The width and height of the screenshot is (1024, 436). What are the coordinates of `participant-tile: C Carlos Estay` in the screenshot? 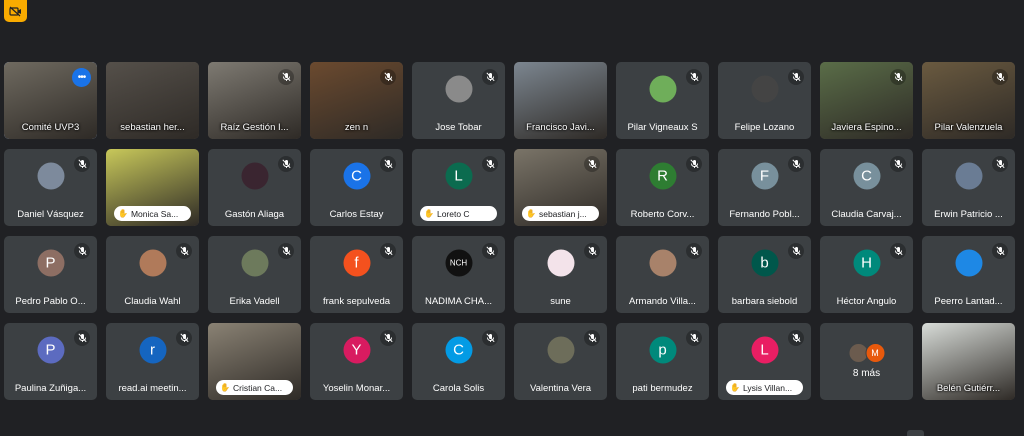 It's located at (356, 187).